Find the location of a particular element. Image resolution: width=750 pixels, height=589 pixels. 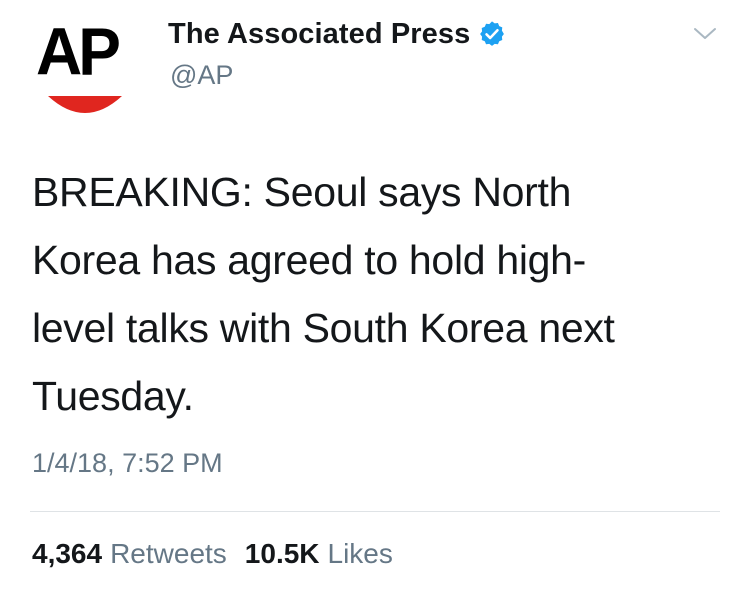

display-name-row: The Associated Press is located at coordinates (337, 34).